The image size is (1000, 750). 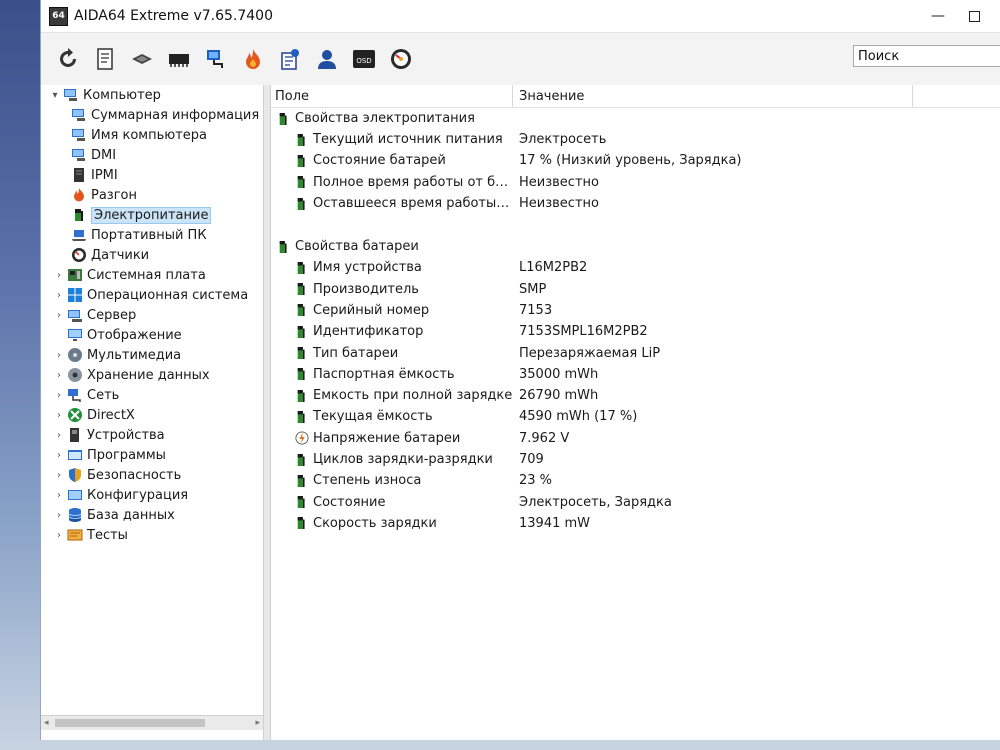 What do you see at coordinates (142, 59) in the screenshot?
I see `memory-button` at bounding box center [142, 59].